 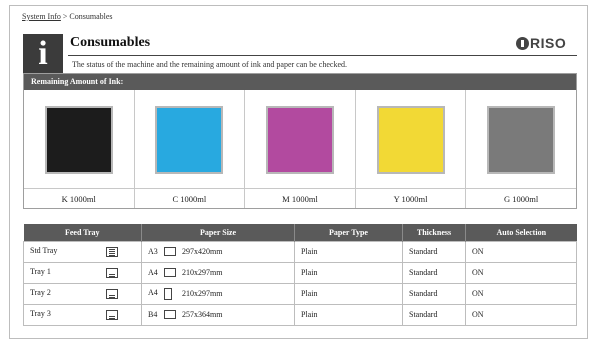 I want to click on ink-cell-k: K 1000ml, so click(x=79, y=149).